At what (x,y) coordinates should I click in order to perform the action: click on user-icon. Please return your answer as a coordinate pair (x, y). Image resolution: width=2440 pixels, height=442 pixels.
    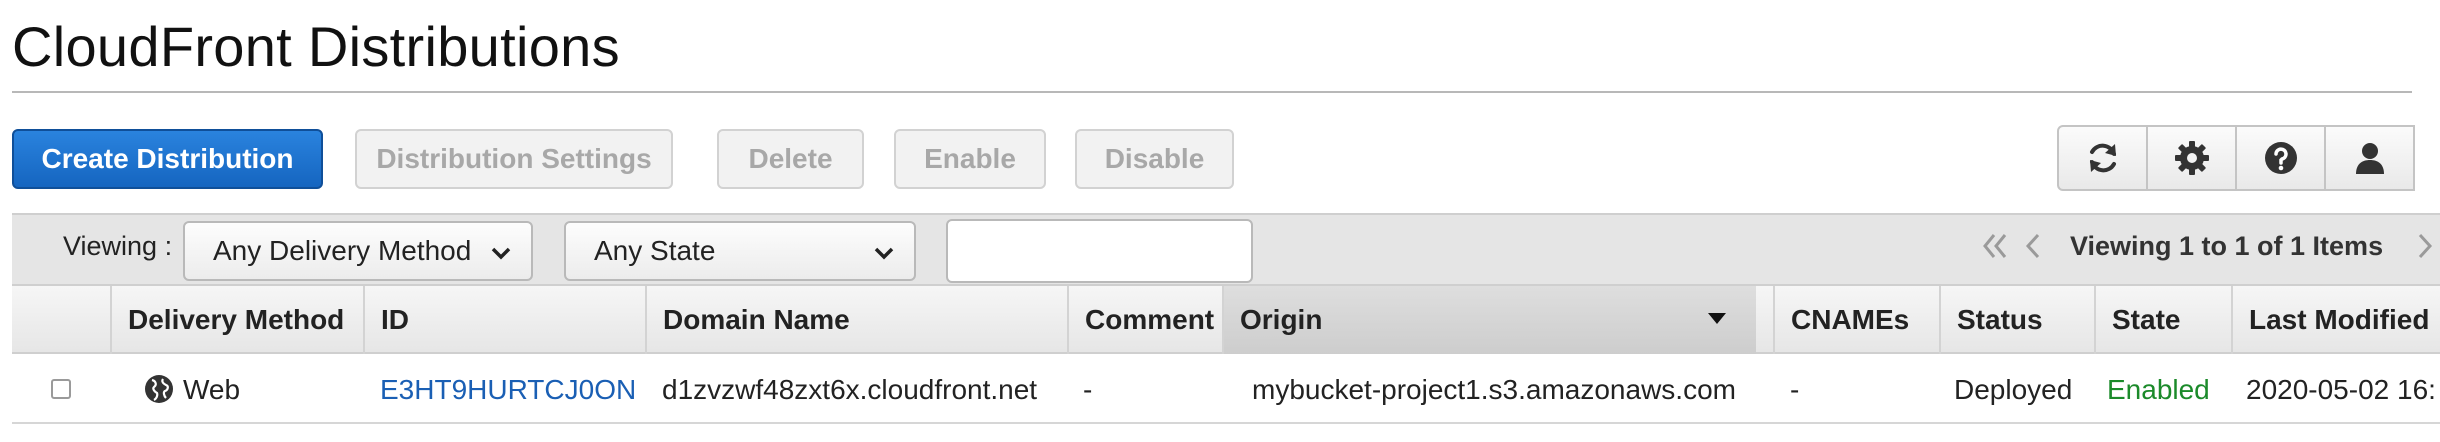
    Looking at the image, I should click on (2369, 158).